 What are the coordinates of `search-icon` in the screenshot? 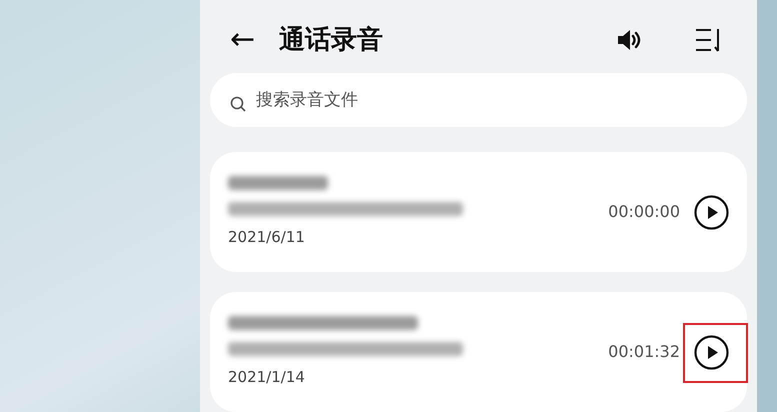 It's located at (238, 104).